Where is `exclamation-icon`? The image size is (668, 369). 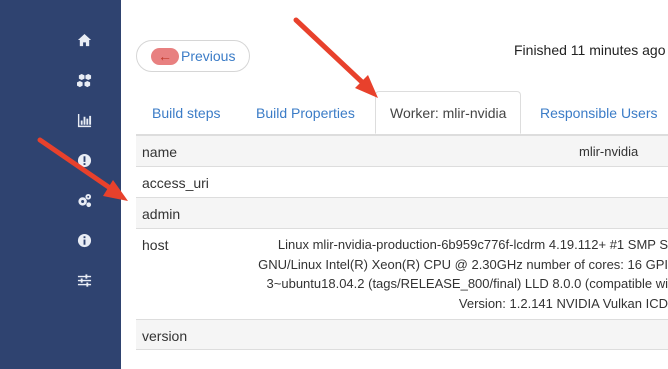 exclamation-icon is located at coordinates (84, 160).